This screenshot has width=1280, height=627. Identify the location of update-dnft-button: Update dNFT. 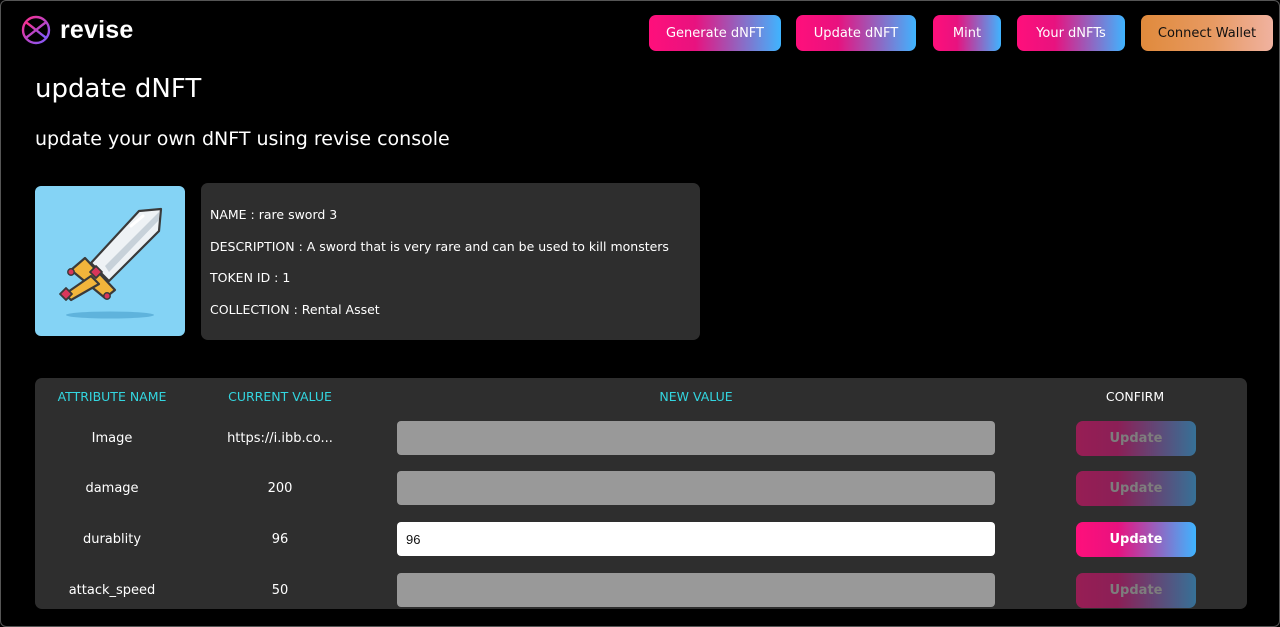
(856, 33).